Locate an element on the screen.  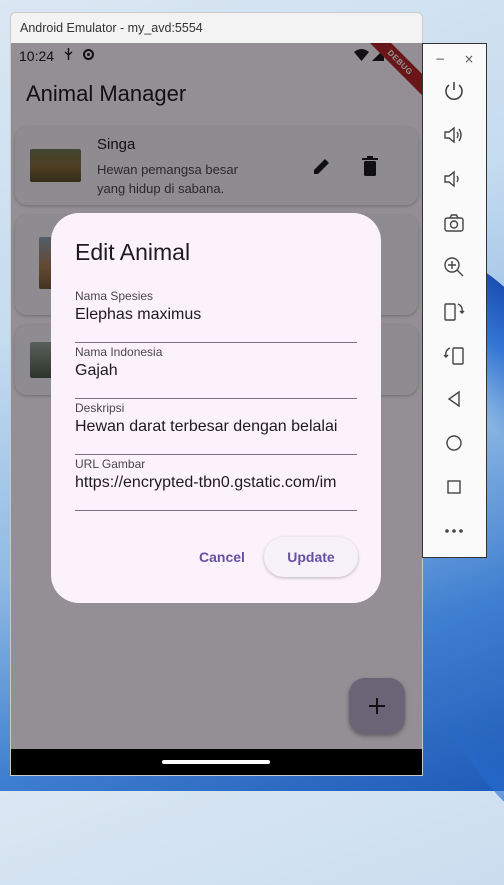
indonesian-name-input: Gajah is located at coordinates (216, 371).